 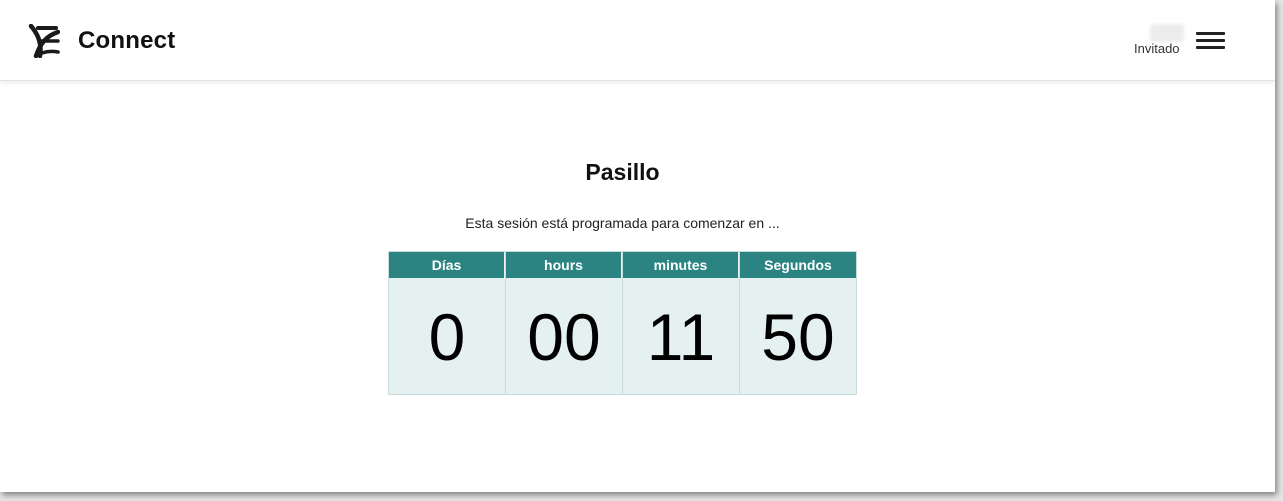 What do you see at coordinates (622, 172) in the screenshot?
I see `session-title: Pasillo` at bounding box center [622, 172].